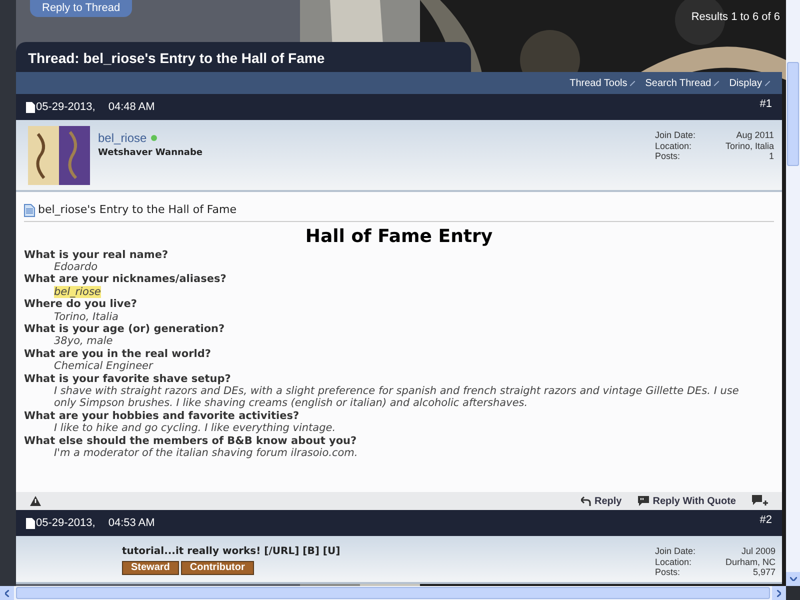  I want to click on reply-to-thread-button: Reply to Thread, so click(81, 8).